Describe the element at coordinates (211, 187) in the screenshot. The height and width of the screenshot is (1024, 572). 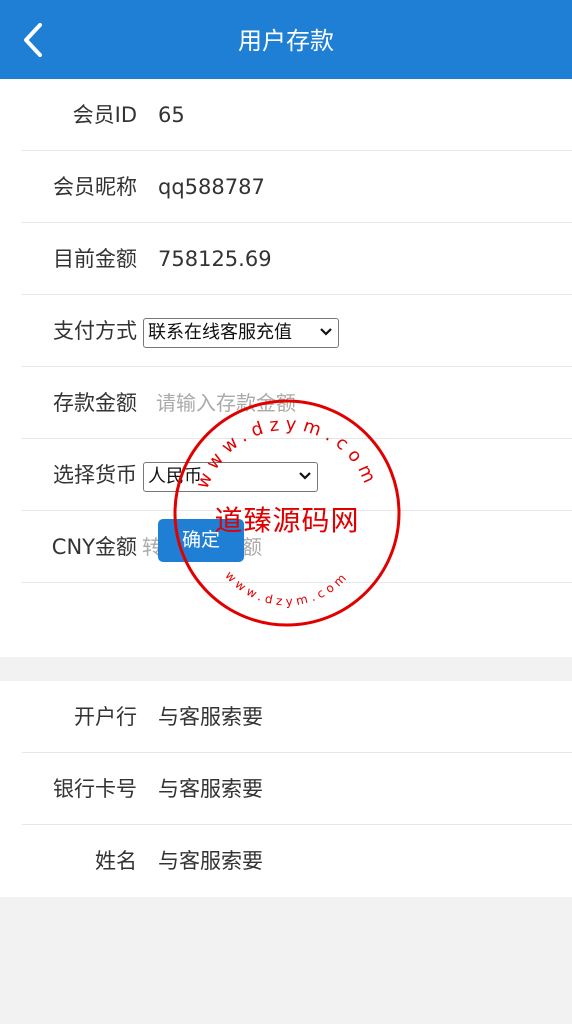
I see `nickname-value: qq588787` at that location.